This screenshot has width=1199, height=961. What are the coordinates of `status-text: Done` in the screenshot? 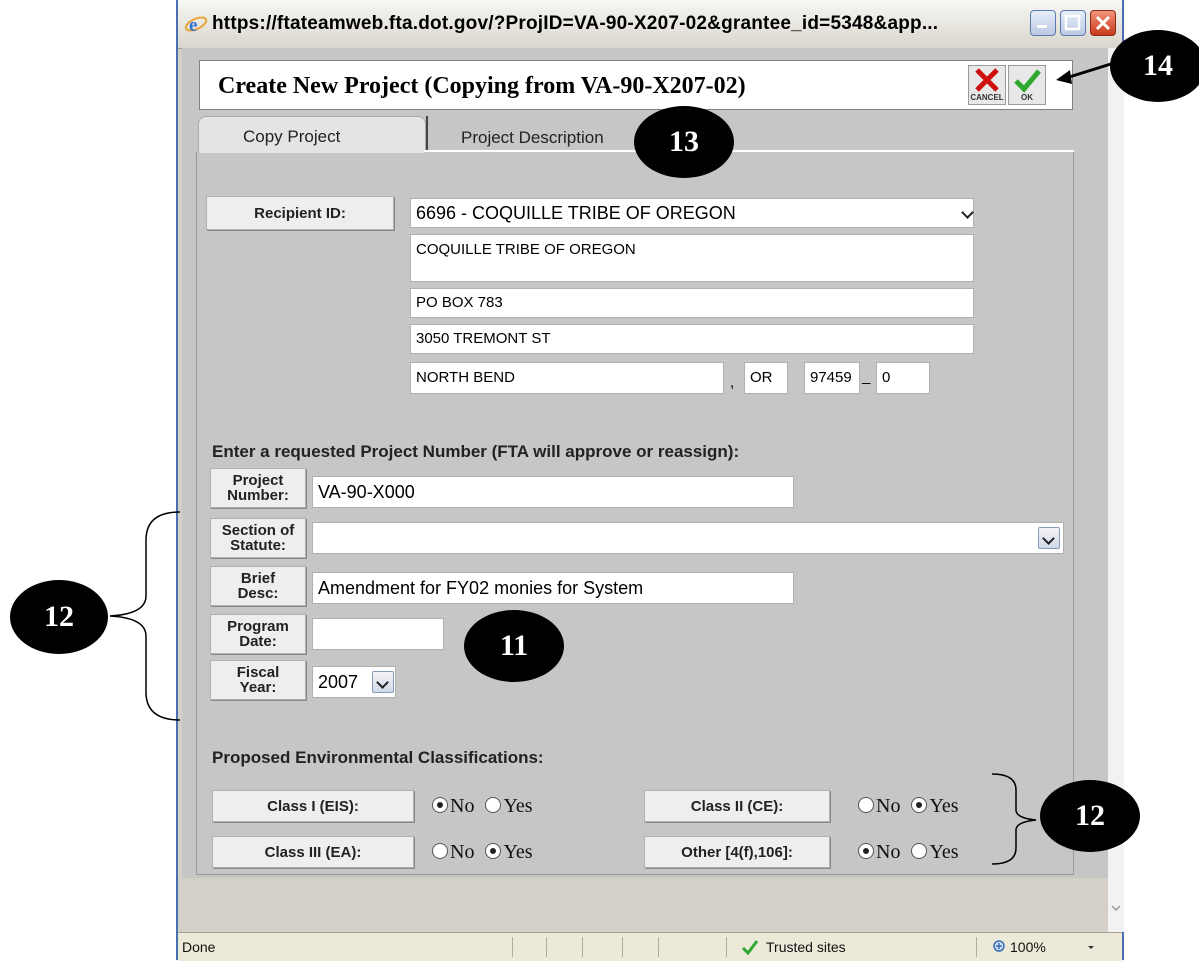 It's located at (199, 947).